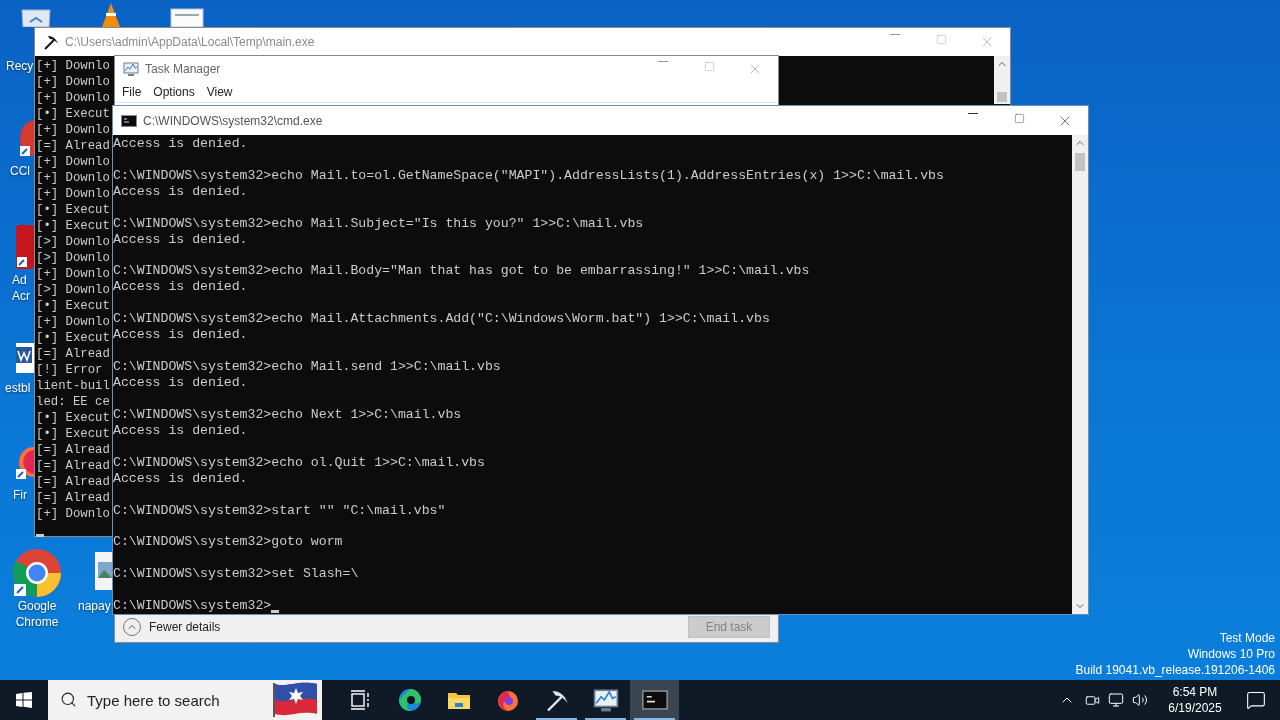  What do you see at coordinates (1140, 700) in the screenshot?
I see `volume-icon` at bounding box center [1140, 700].